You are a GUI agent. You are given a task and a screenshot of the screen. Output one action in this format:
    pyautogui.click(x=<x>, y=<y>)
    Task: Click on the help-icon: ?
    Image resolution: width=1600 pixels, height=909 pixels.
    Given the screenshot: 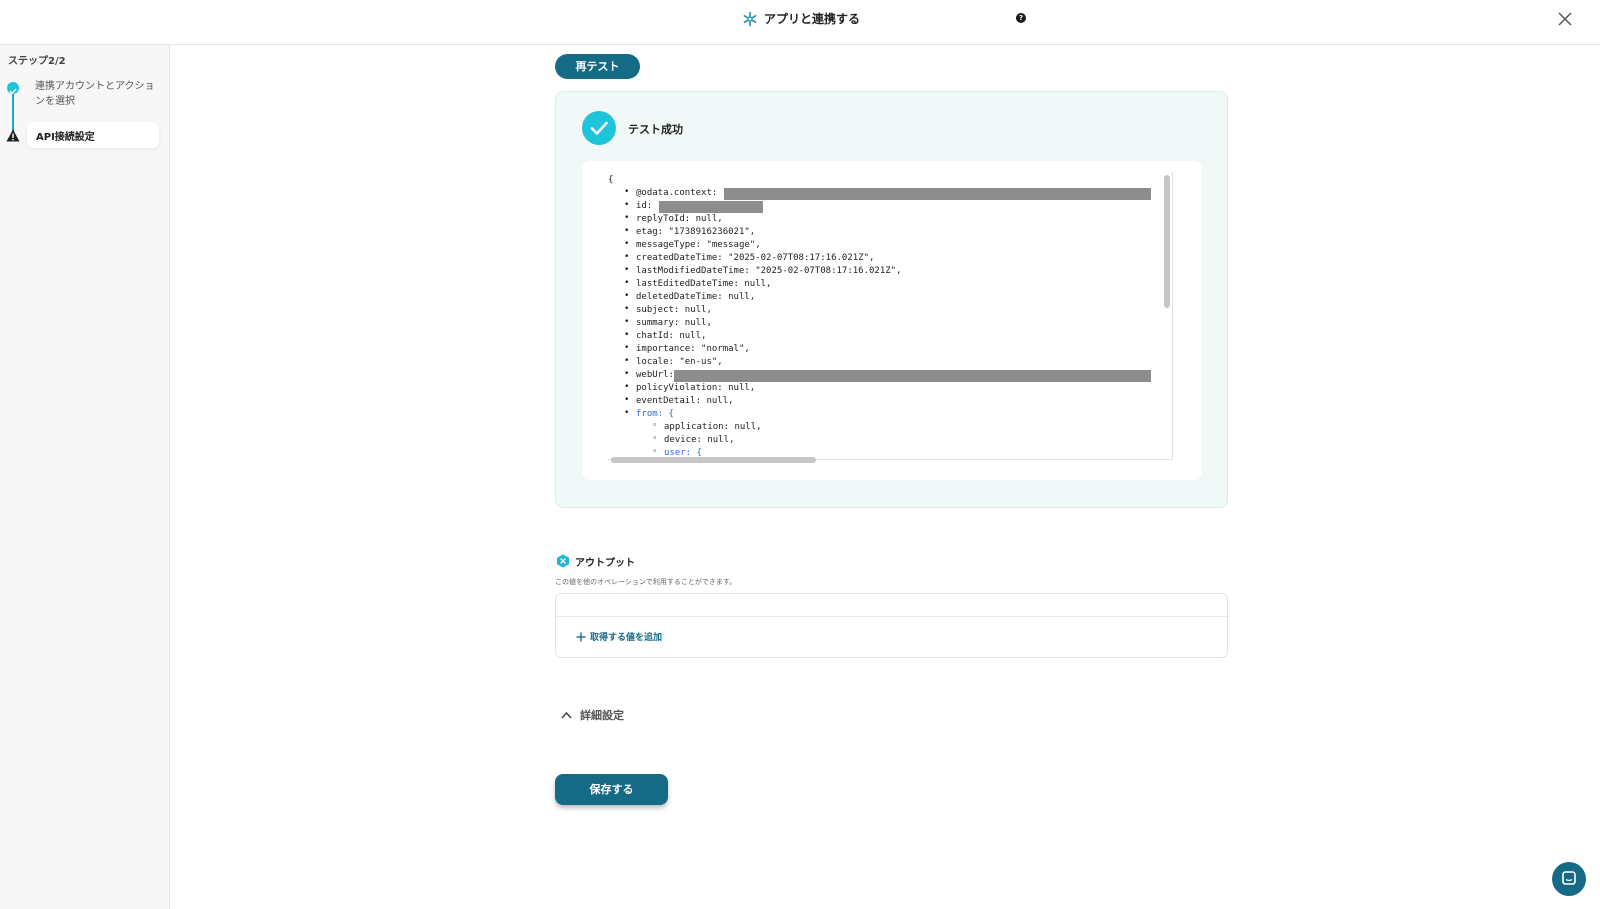 What is the action you would take?
    pyautogui.click(x=1021, y=18)
    